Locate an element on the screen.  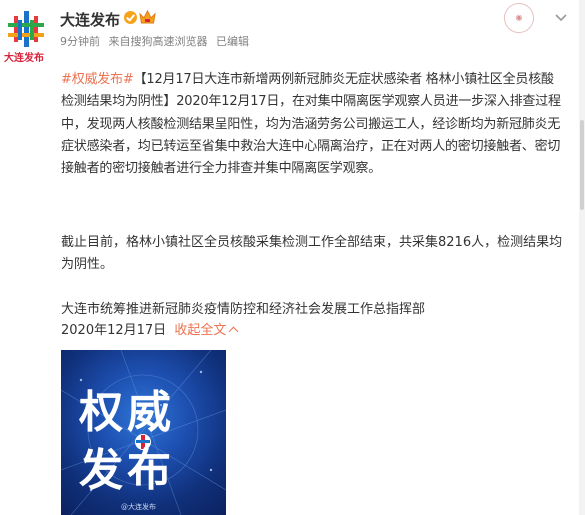
edited-label: 已编辑 is located at coordinates (232, 41).